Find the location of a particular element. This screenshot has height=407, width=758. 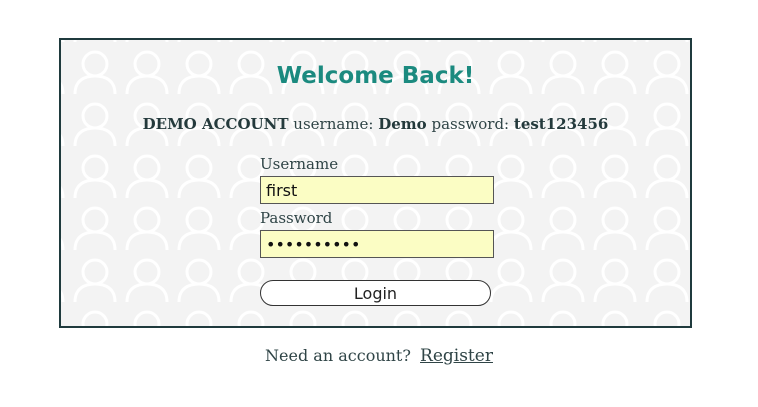

password-label: Password is located at coordinates (296, 218).